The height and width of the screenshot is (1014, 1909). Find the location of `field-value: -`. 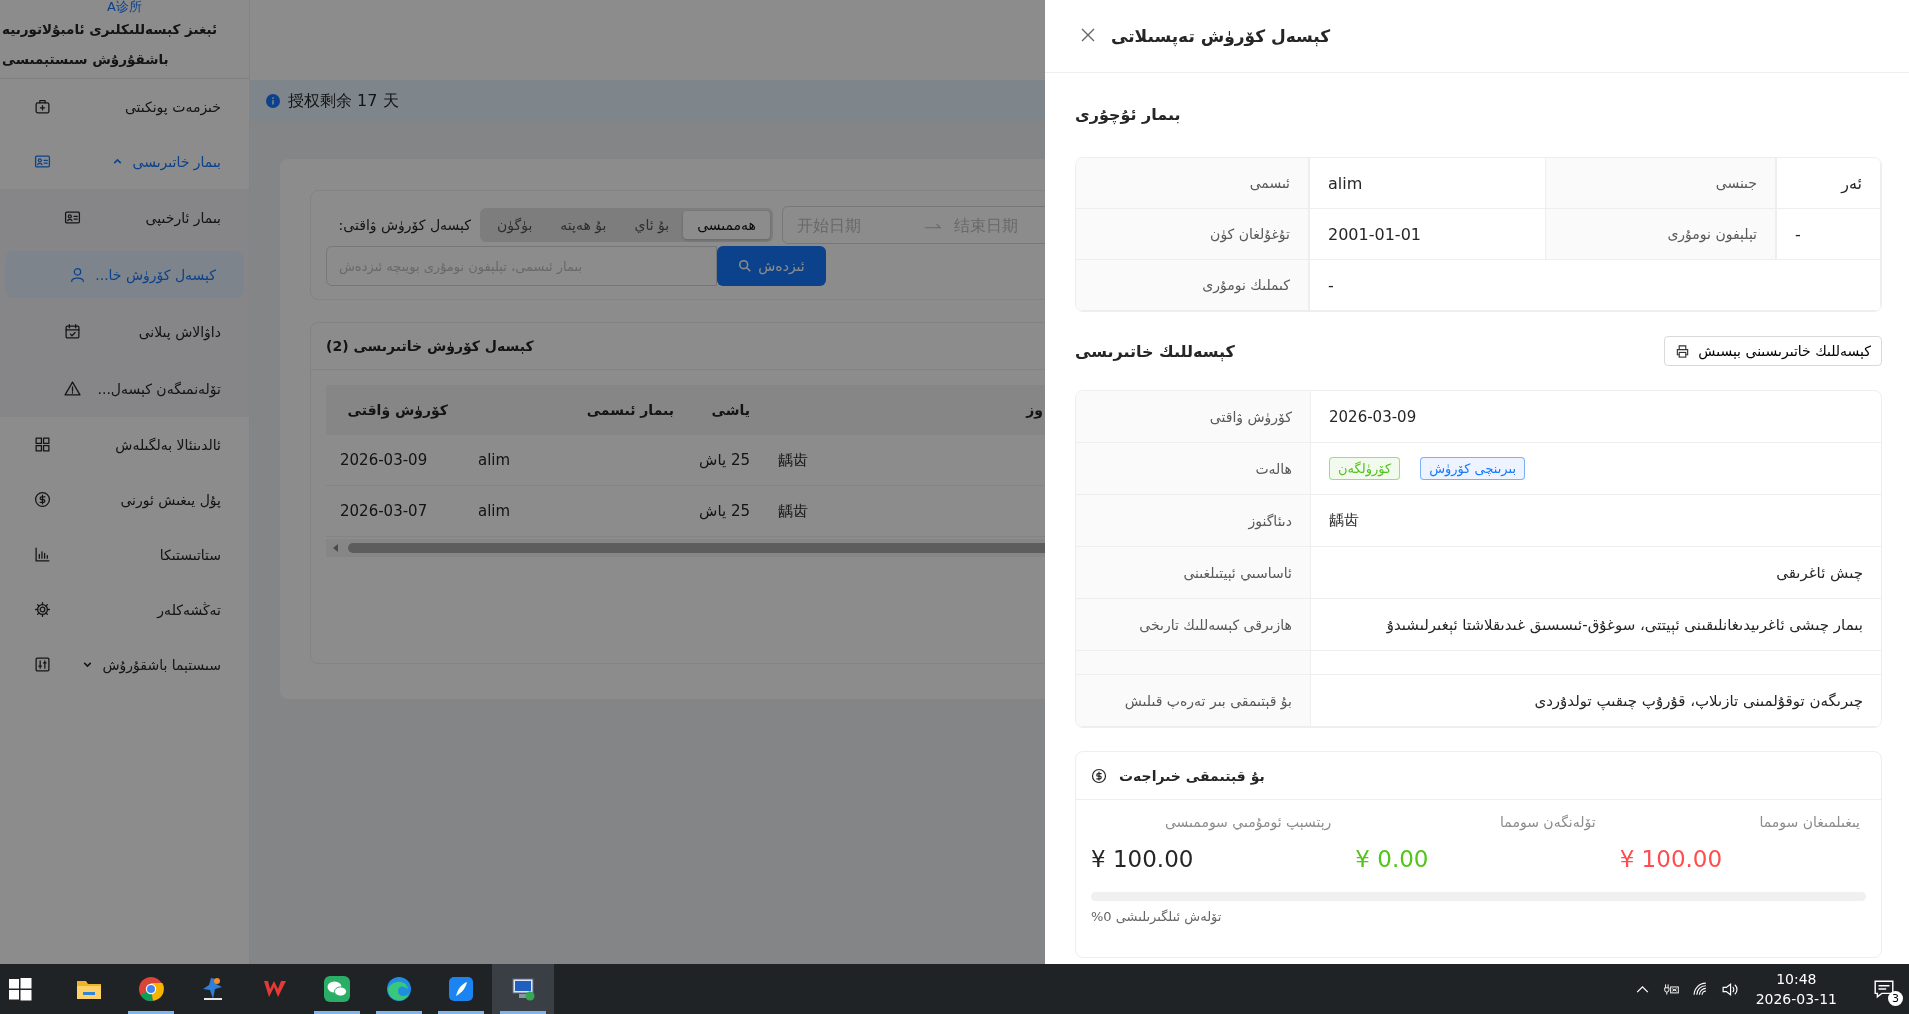

field-value: - is located at coordinates (1595, 285).